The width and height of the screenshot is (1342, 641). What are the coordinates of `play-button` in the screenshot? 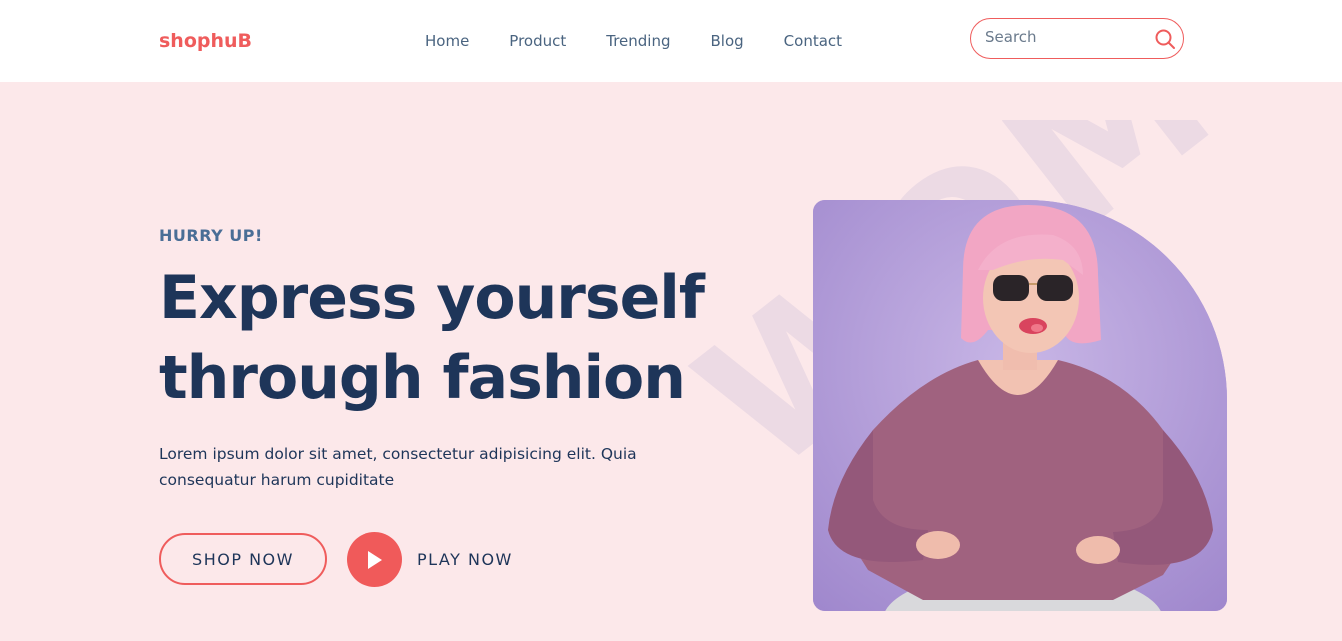 It's located at (374, 559).